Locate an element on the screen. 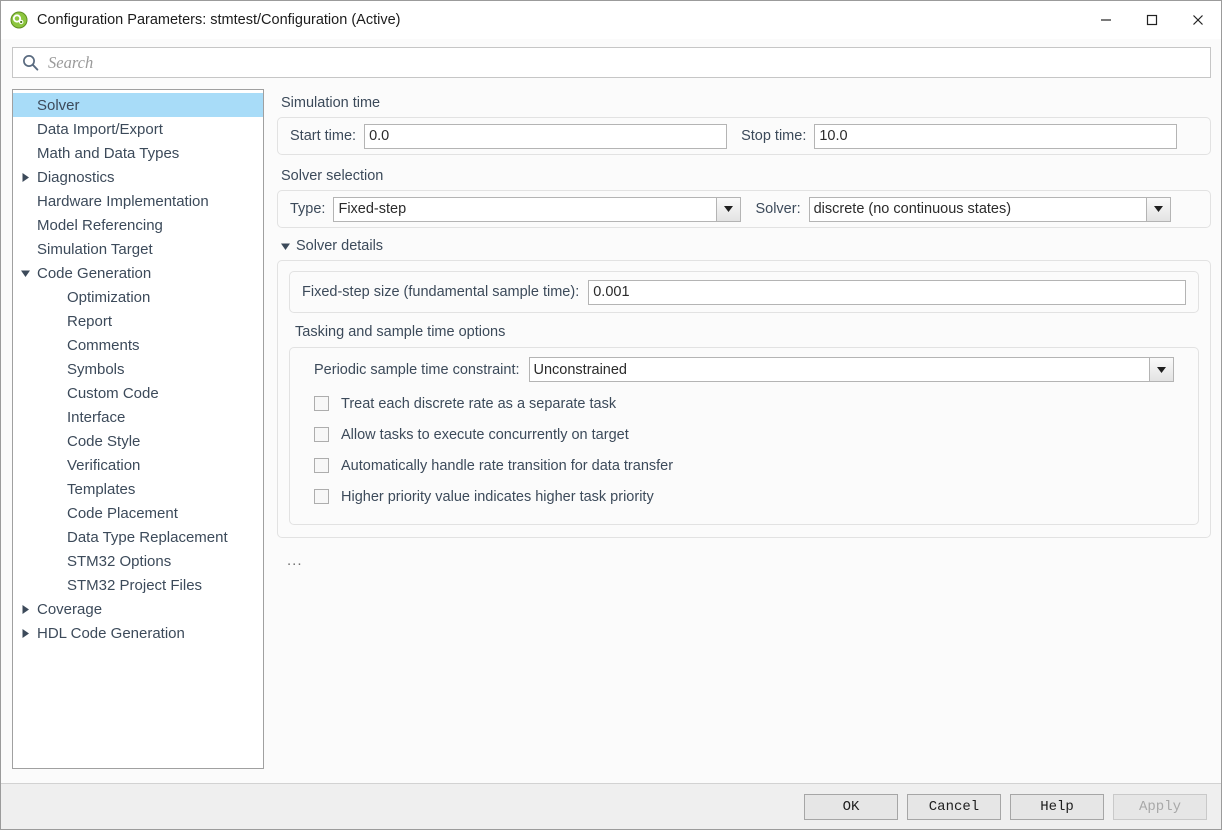 This screenshot has height=830, width=1222. sidebar-item-code-style: Code Style is located at coordinates (138, 441).